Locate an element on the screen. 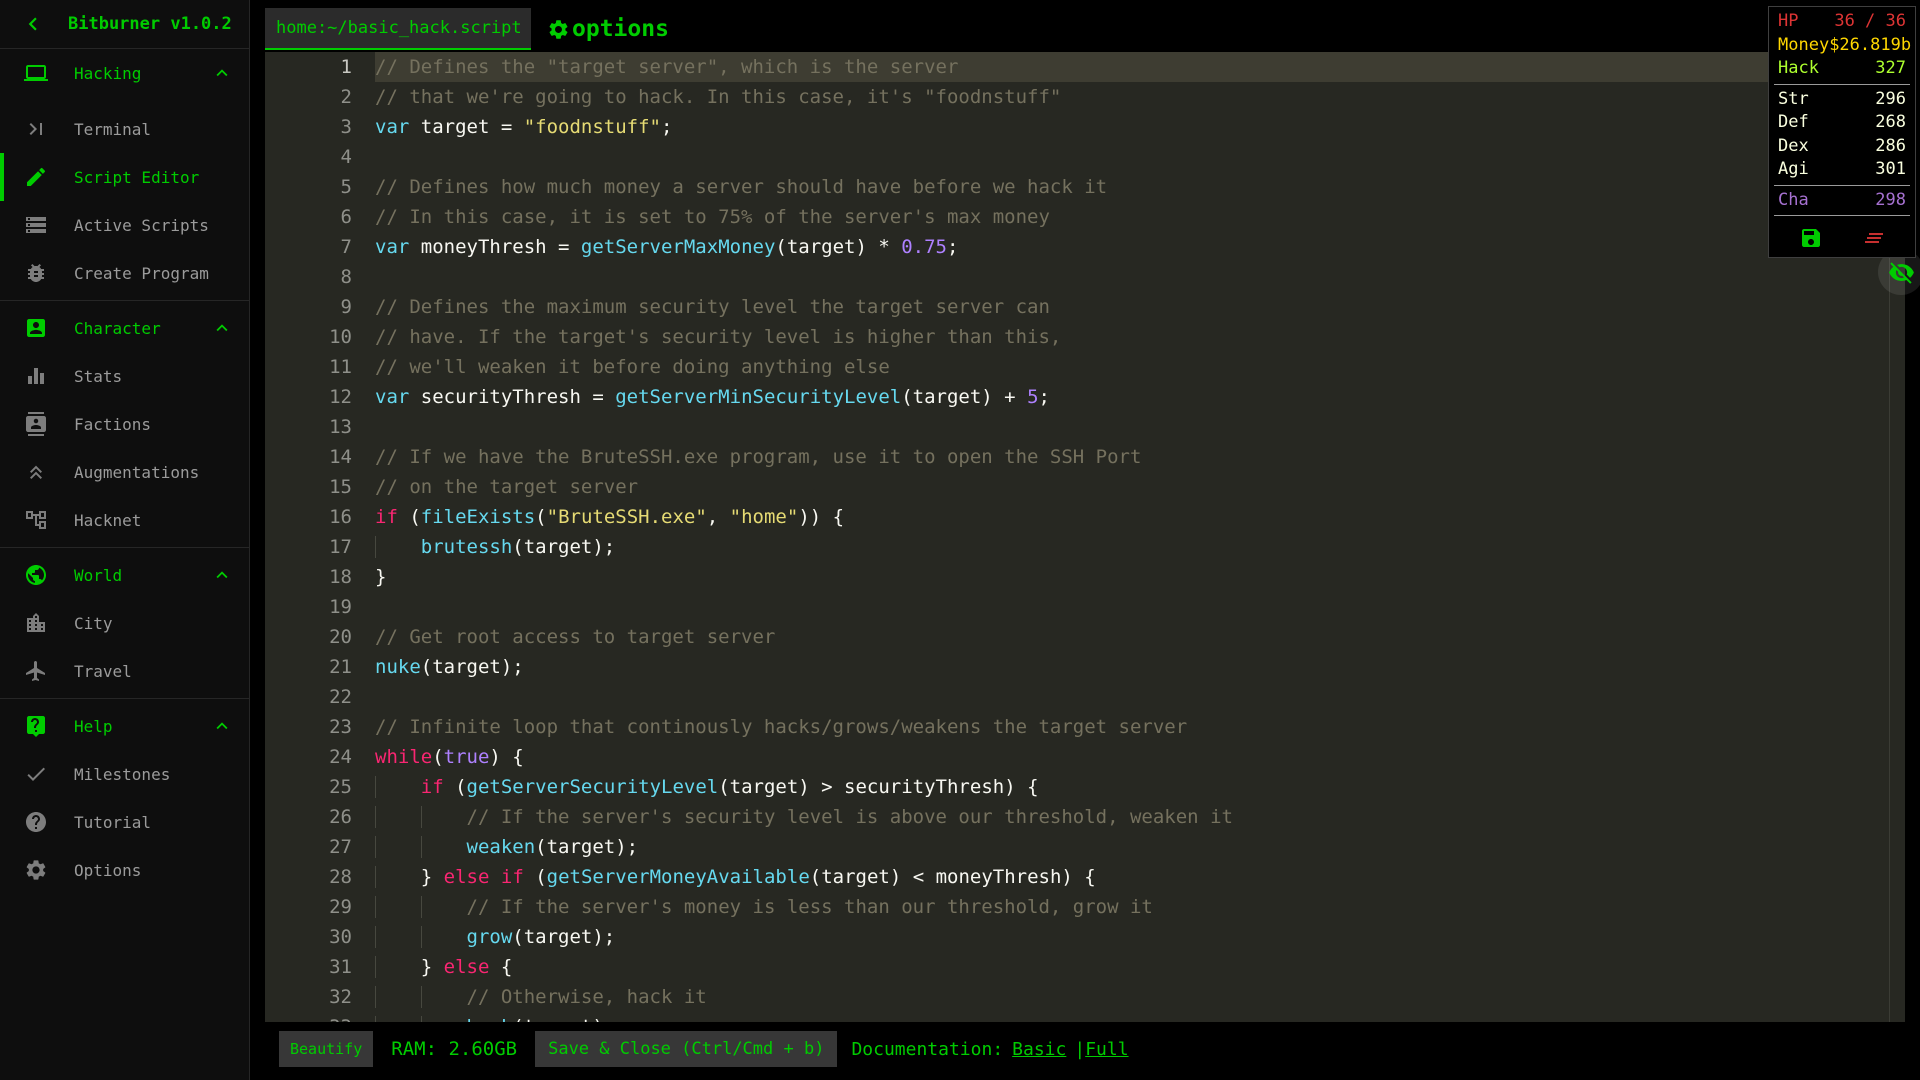 The height and width of the screenshot is (1080, 1920). overview-stat-dex: Dex 286 is located at coordinates (1842, 147).